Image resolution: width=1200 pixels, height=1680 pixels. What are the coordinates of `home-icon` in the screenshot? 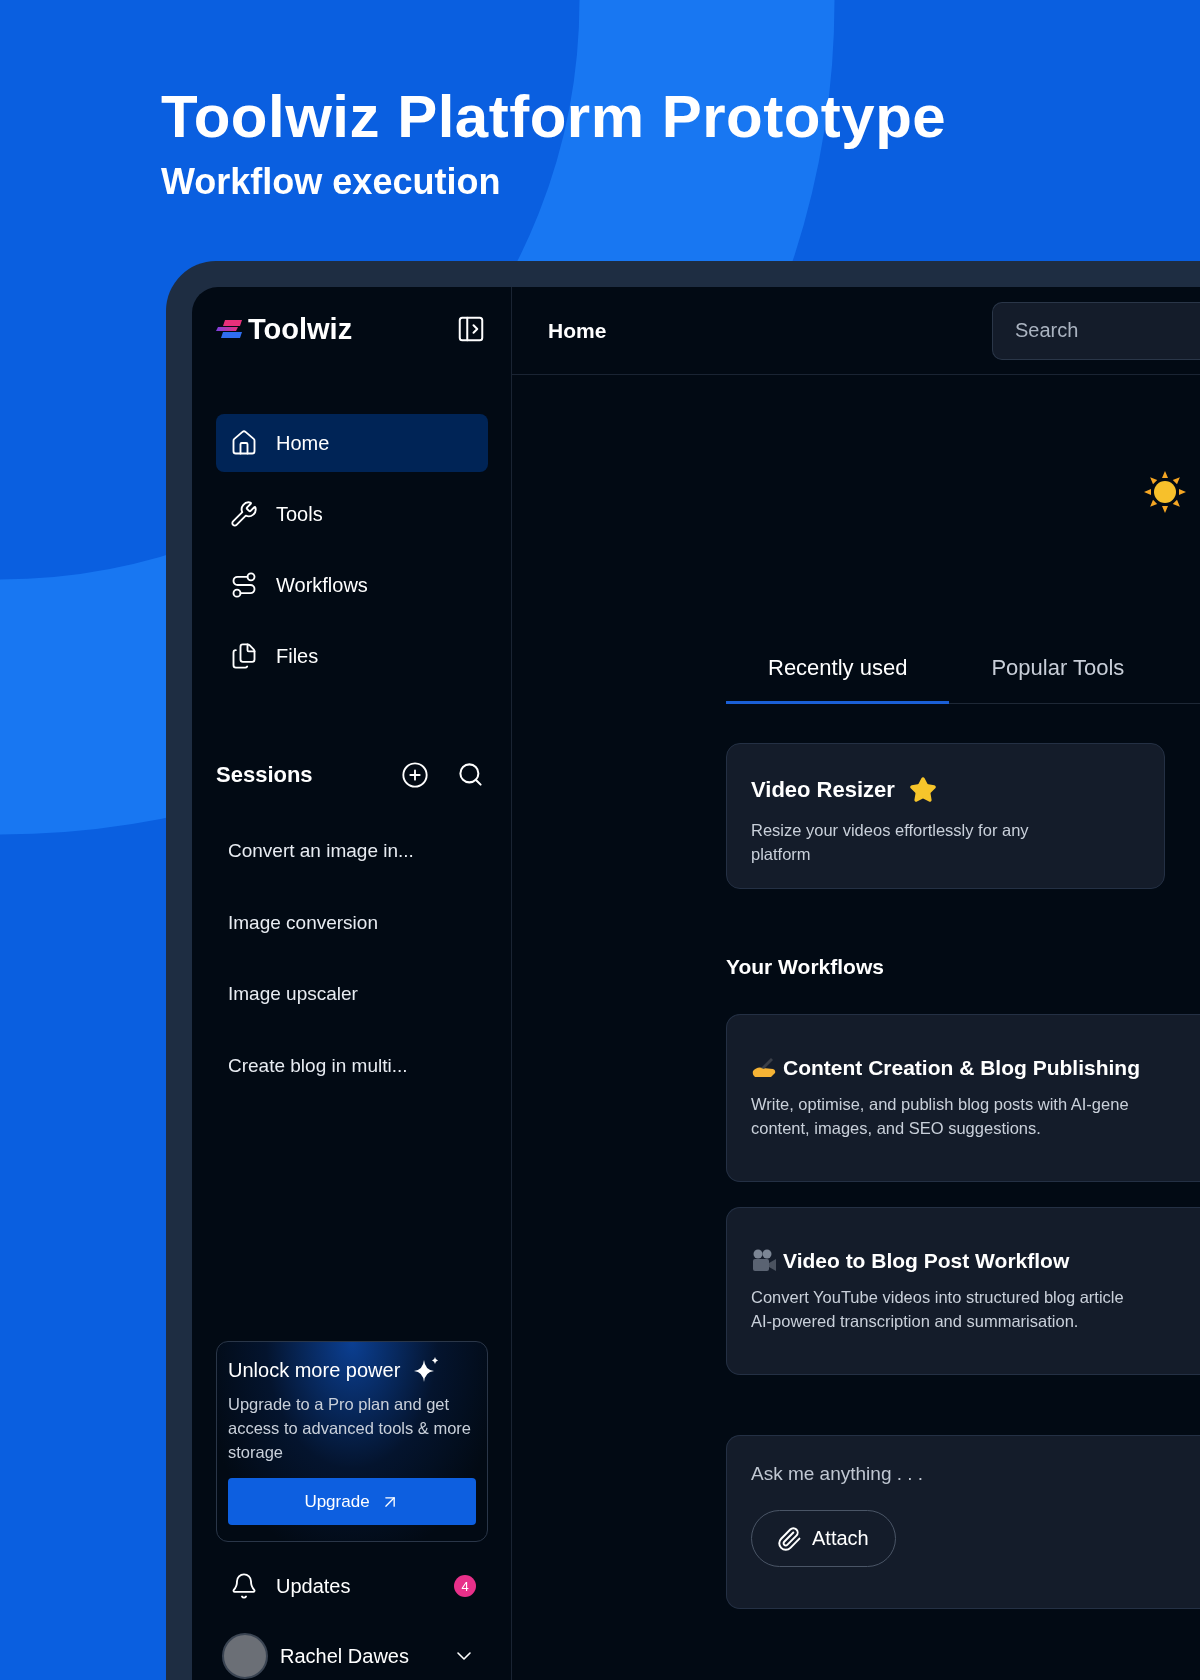 It's located at (244, 443).